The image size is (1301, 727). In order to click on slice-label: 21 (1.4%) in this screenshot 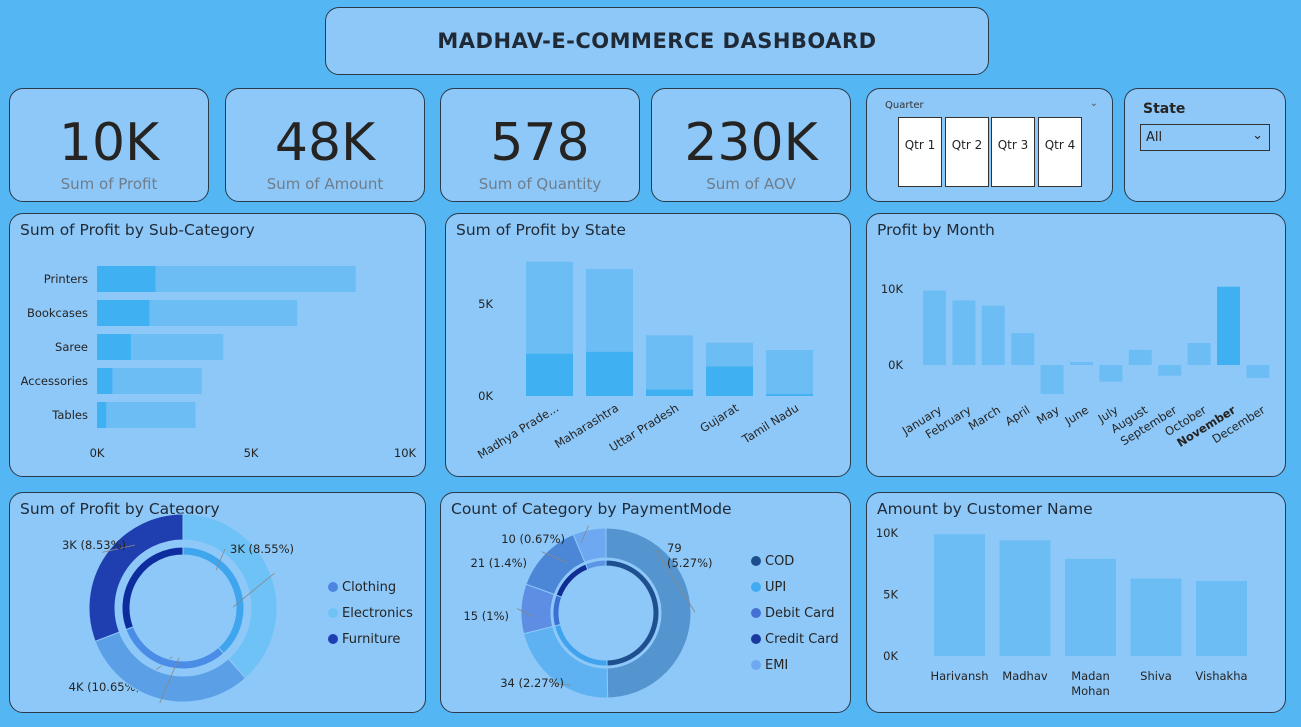, I will do `click(499, 563)`.